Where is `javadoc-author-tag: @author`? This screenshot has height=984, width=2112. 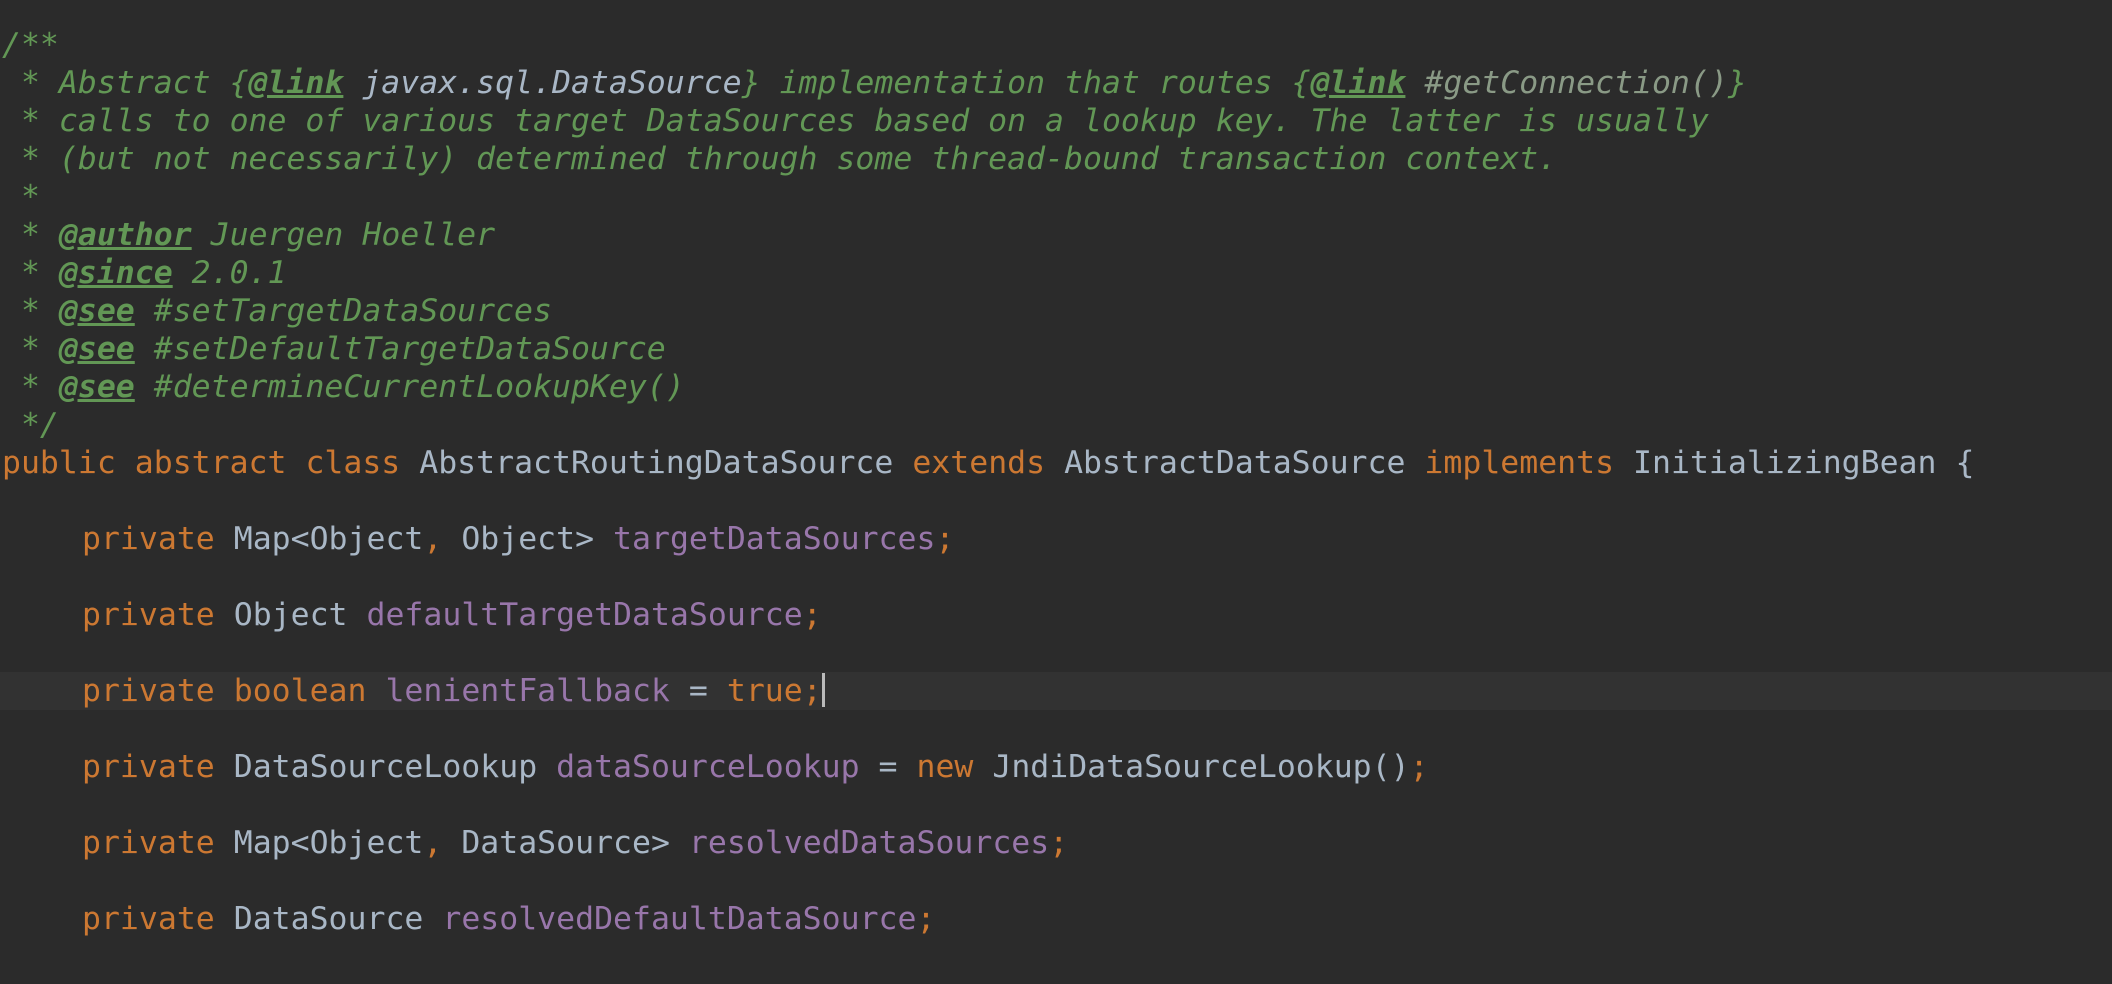
javadoc-author-tag: @author is located at coordinates (125, 235).